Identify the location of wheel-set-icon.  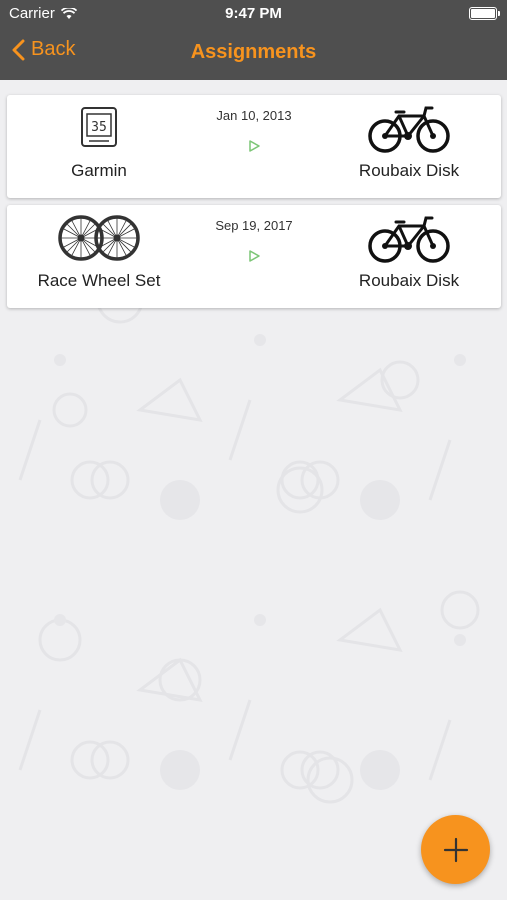
(99, 238).